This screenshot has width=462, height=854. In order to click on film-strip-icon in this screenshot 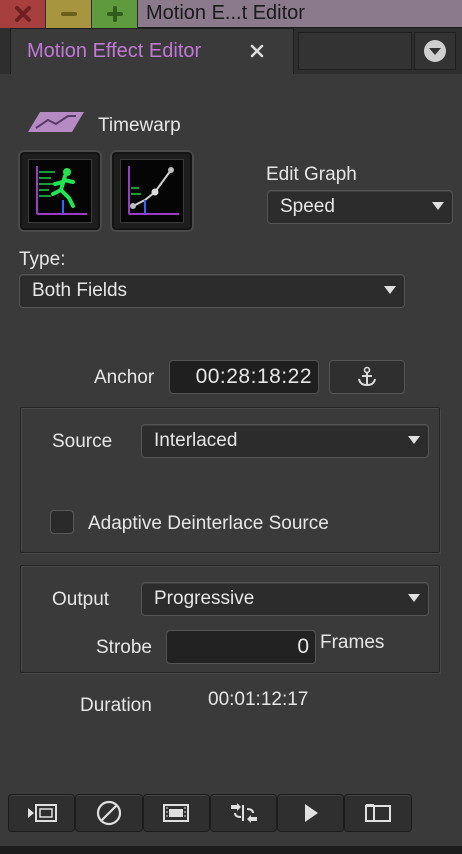, I will do `click(176, 813)`.